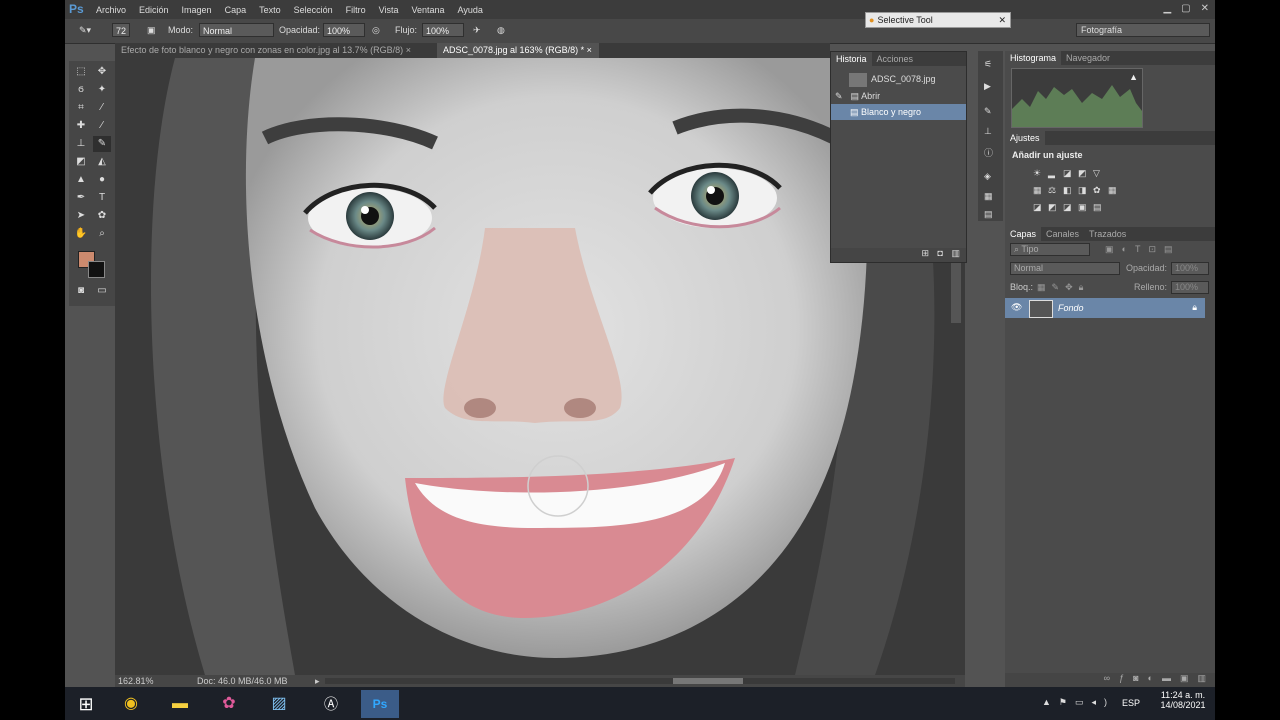 Image resolution: width=1280 pixels, height=720 pixels. I want to click on black-white-icon: ◧, so click(1070, 190).